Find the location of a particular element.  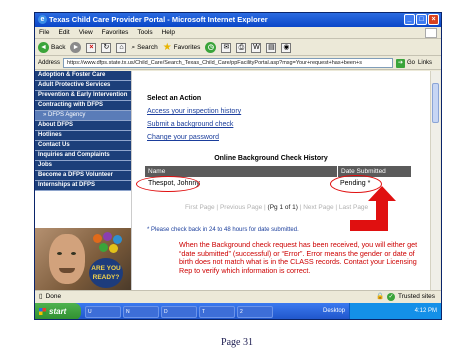

messenger-button: ◉ is located at coordinates (286, 47).